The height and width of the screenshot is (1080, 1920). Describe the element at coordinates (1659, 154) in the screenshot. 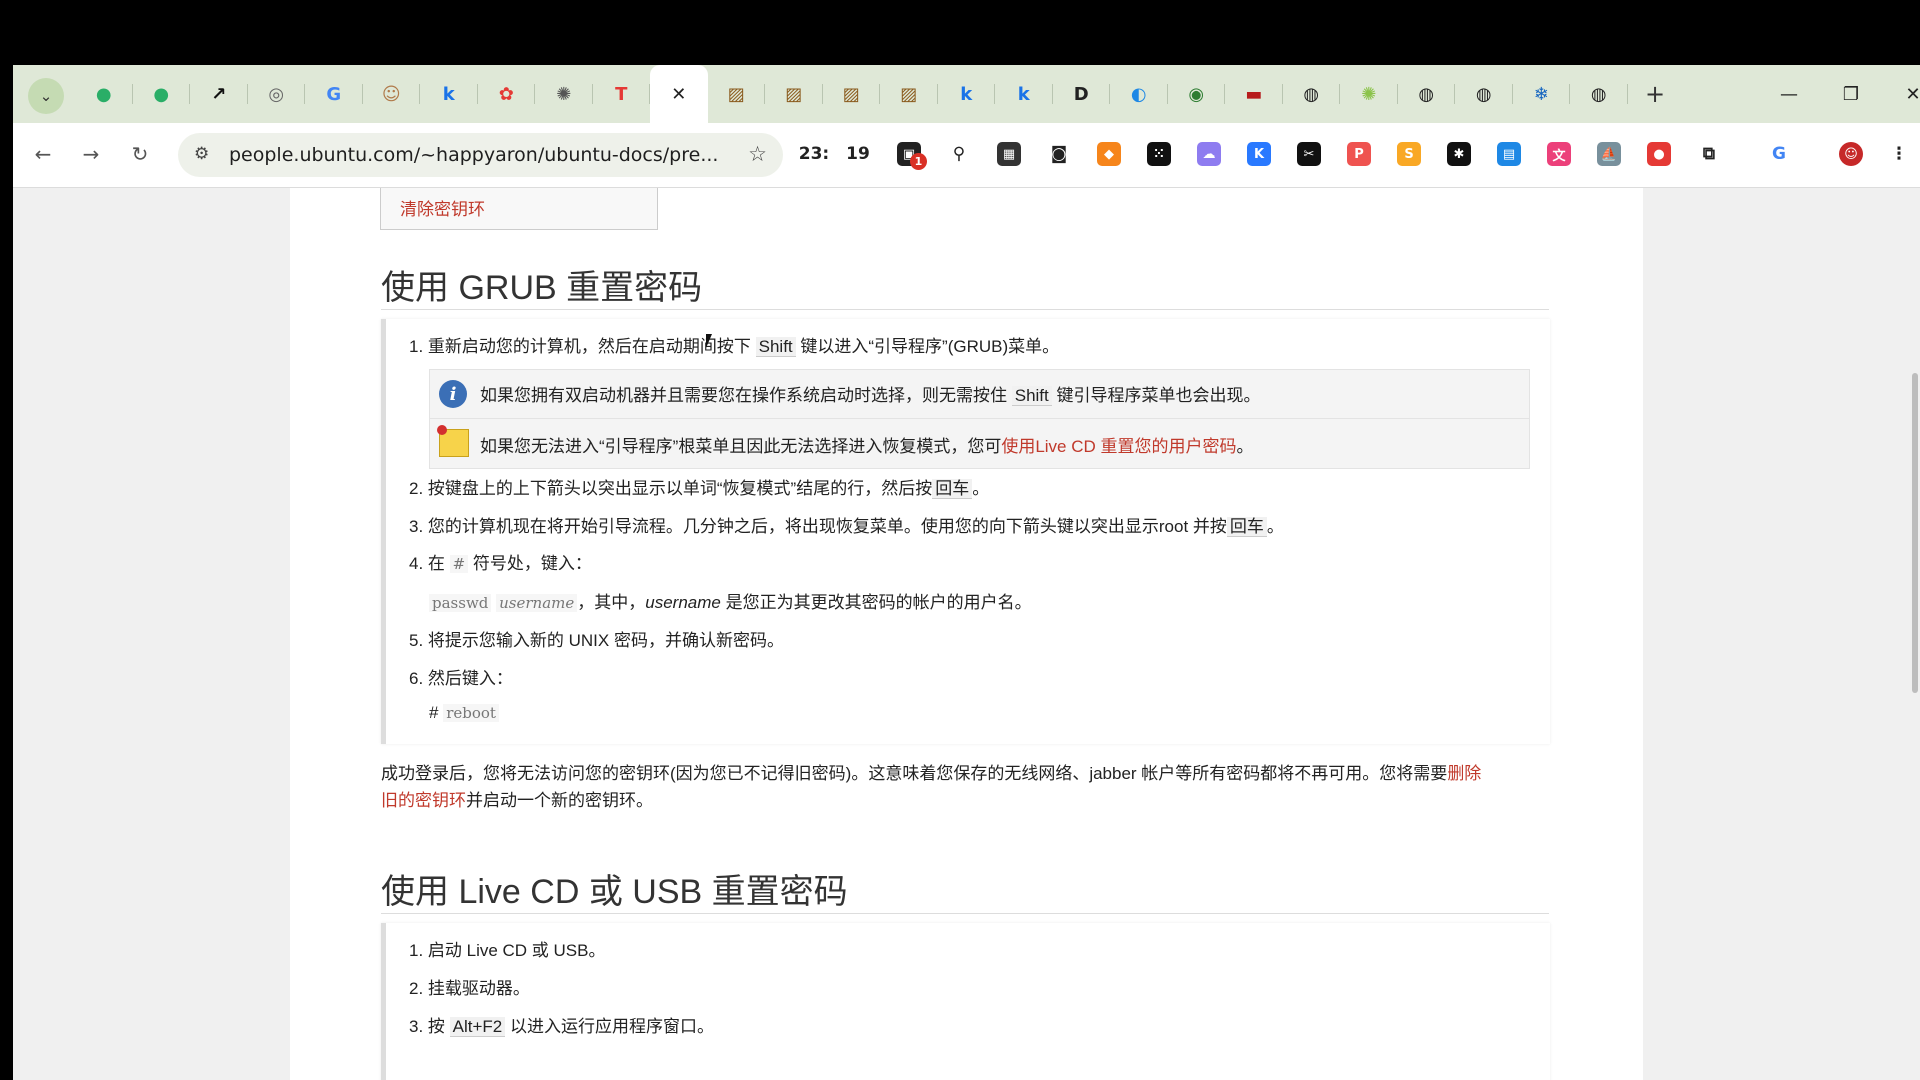

I see `red-extension-icon: ●` at that location.